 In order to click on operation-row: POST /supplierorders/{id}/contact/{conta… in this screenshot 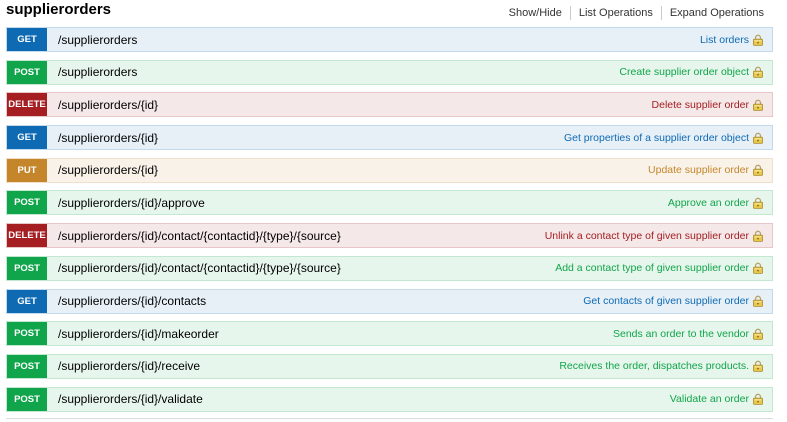, I will do `click(389, 268)`.